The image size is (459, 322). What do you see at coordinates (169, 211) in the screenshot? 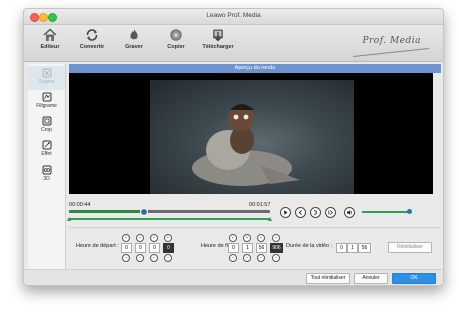
I see `seek-bar` at bounding box center [169, 211].